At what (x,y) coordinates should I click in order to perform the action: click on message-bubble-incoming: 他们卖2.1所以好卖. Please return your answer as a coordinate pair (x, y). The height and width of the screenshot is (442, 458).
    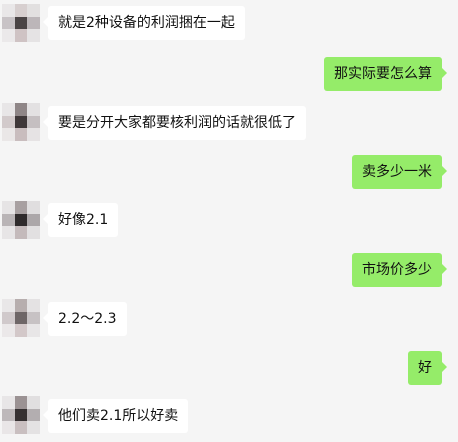
    Looking at the image, I should click on (115, 416).